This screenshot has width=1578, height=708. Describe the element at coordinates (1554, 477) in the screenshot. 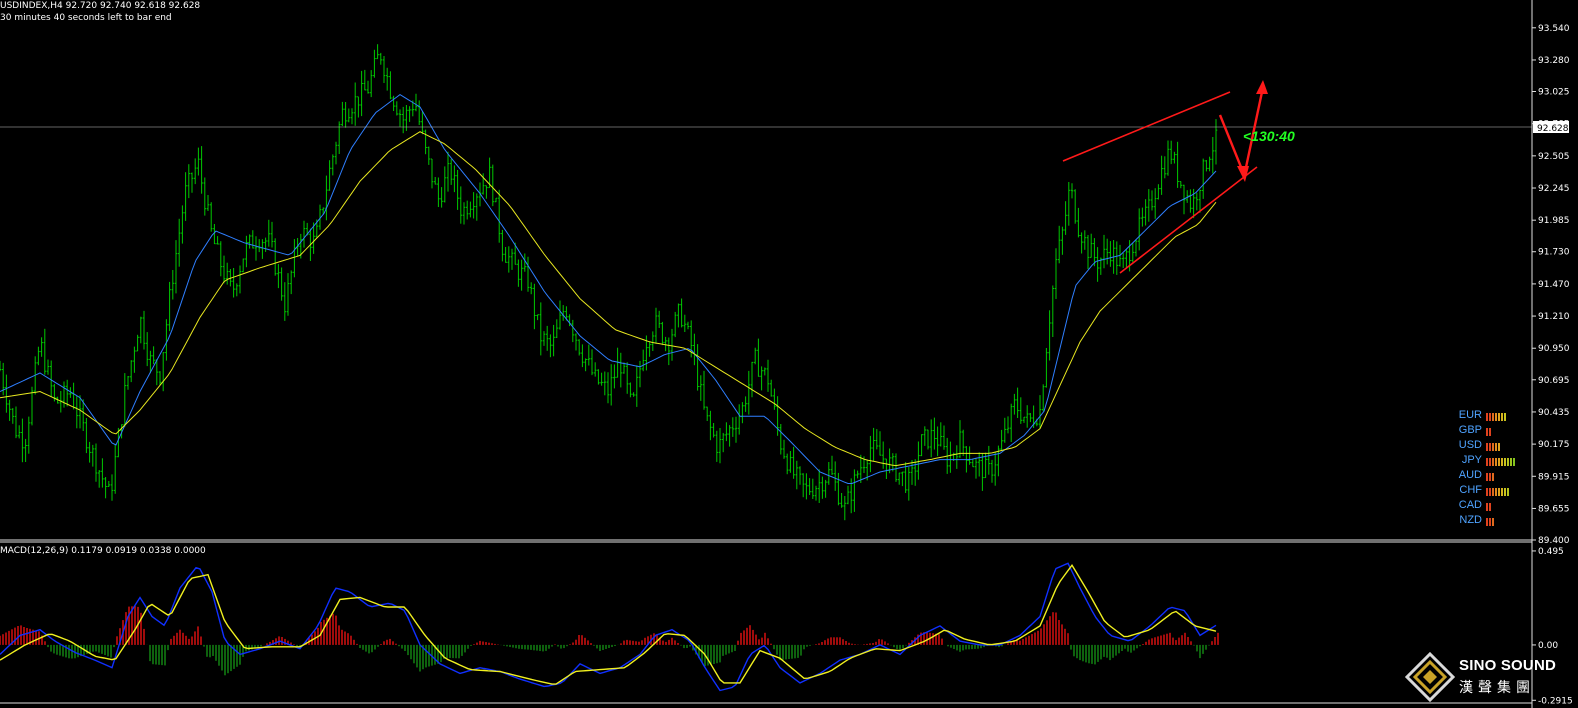

I see `price-tick-label: 89.915` at that location.